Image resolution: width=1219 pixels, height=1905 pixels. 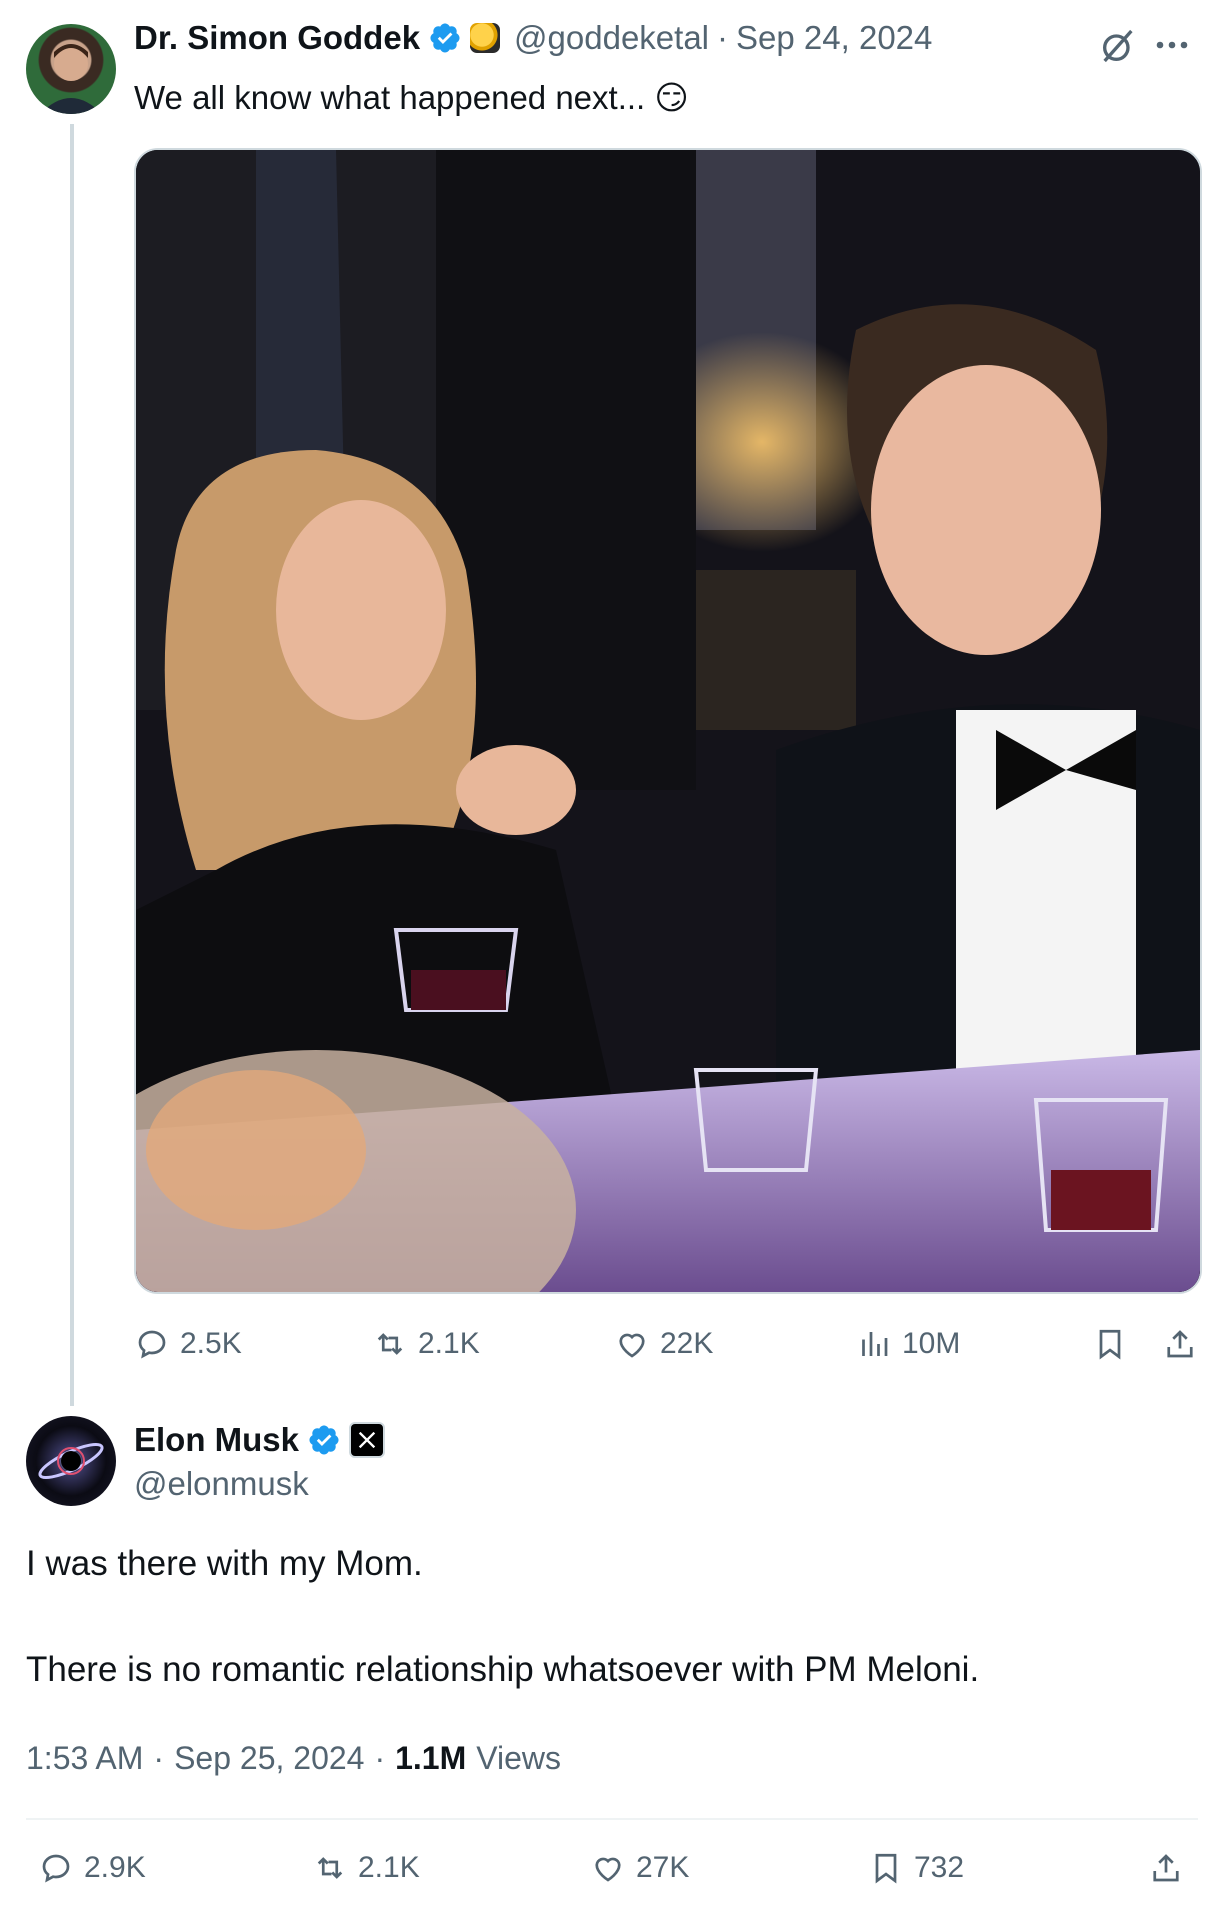 I want to click on tweet-meta: 1:53 AM · Sep 25, 2024 · 1.1M Views, so click(x=293, y=1758).